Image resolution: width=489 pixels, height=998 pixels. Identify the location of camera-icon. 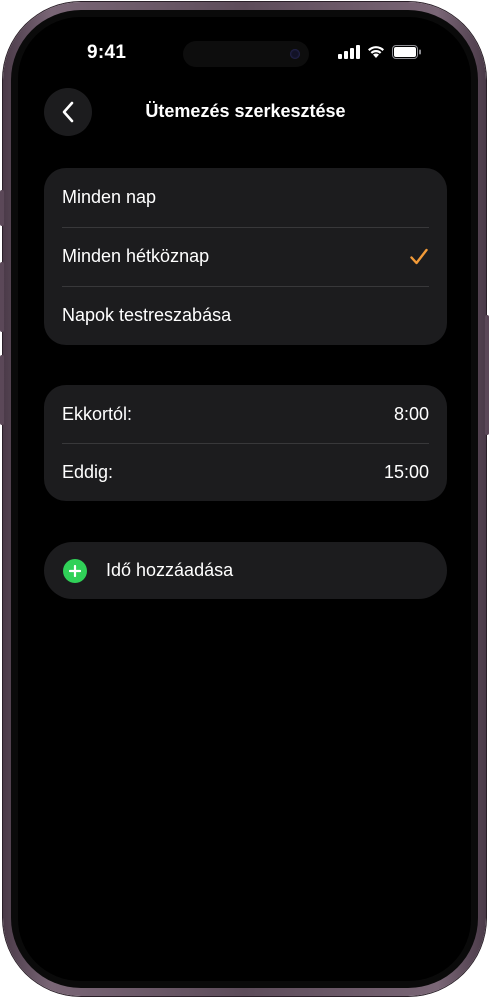
(295, 54).